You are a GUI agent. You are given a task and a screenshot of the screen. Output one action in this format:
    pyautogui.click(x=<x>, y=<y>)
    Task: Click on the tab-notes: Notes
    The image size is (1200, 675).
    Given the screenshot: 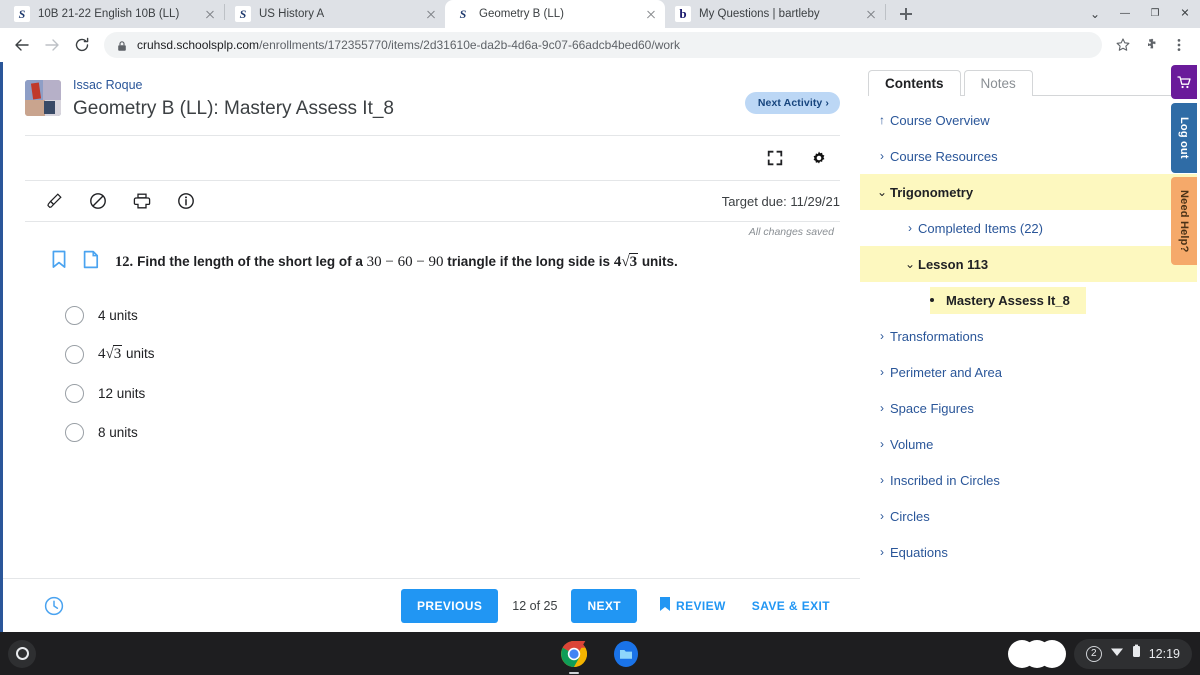 What is the action you would take?
    pyautogui.click(x=998, y=83)
    